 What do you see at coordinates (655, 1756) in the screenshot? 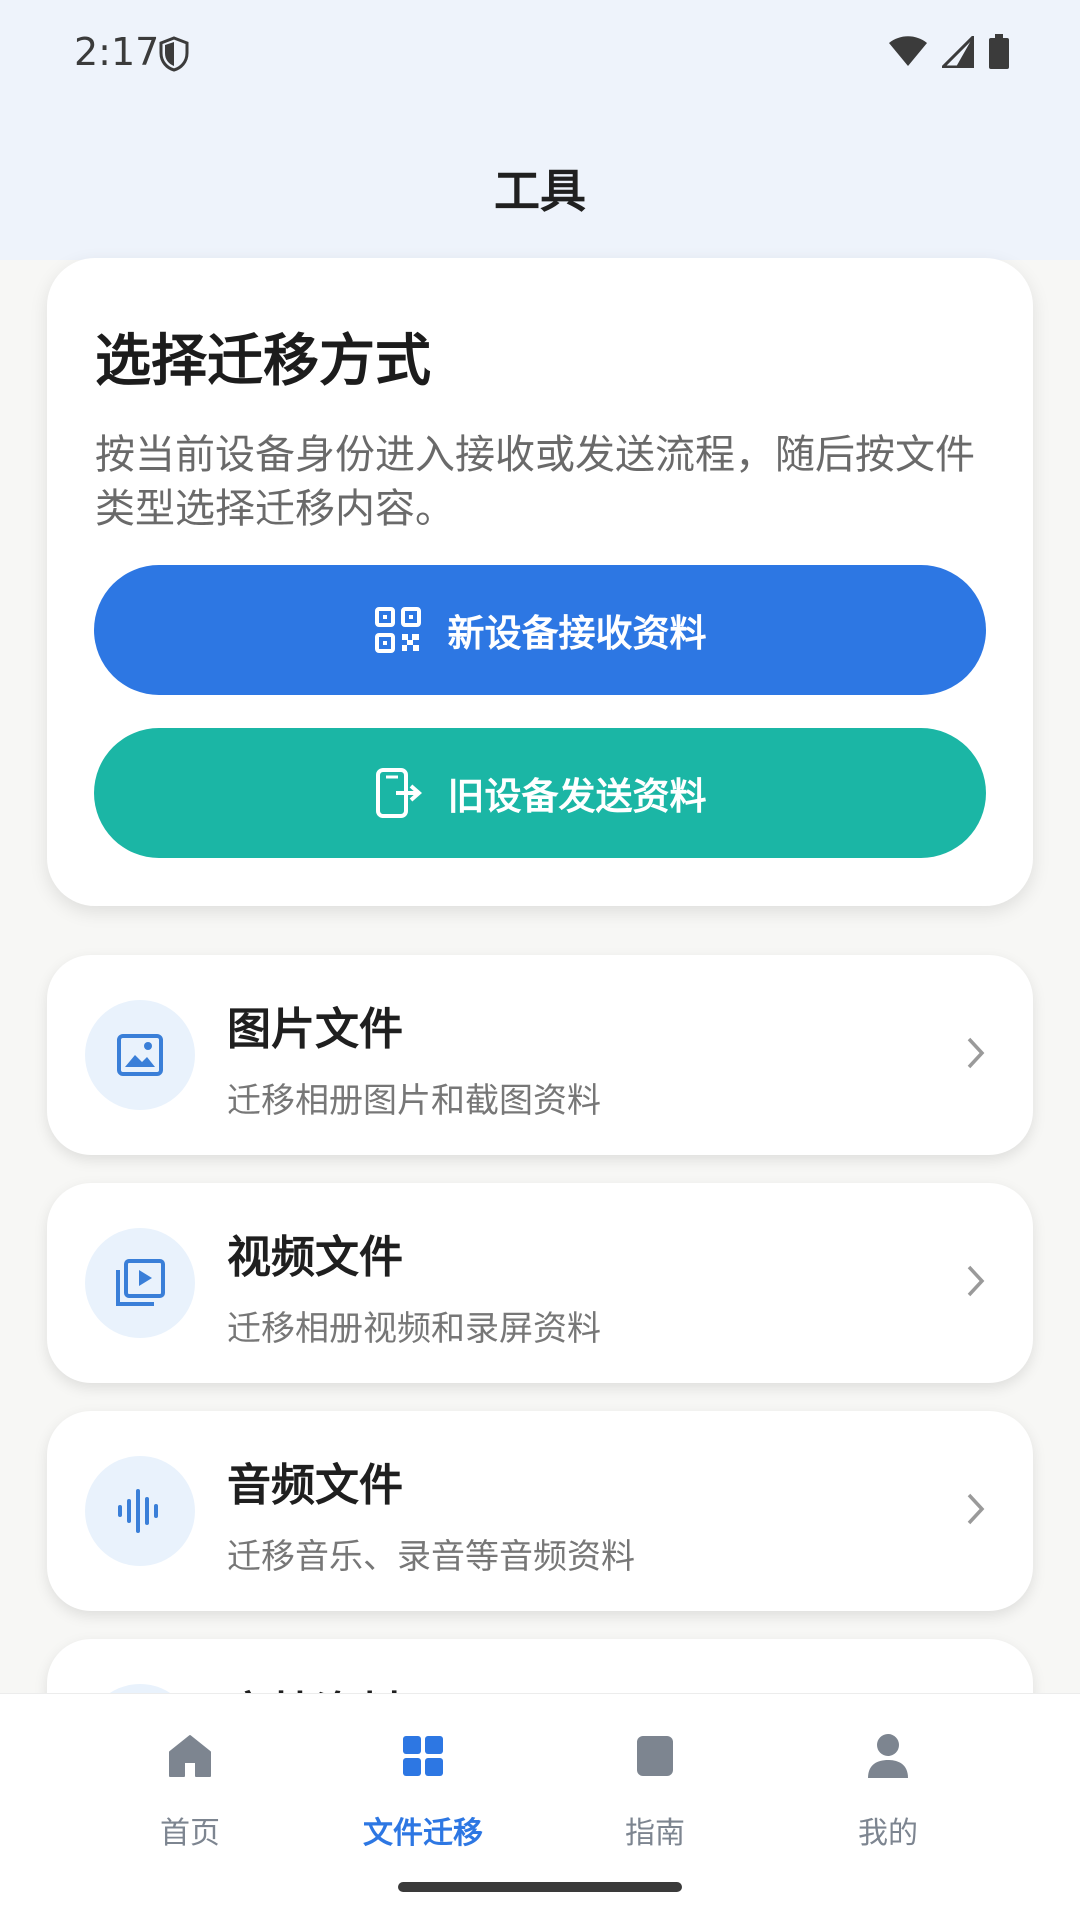
I see `book-icon` at bounding box center [655, 1756].